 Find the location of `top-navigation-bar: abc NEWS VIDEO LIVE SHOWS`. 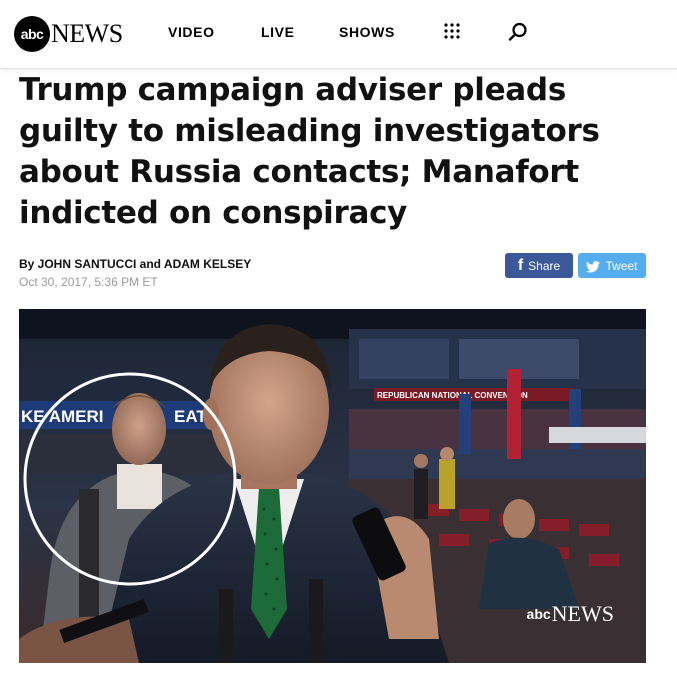

top-navigation-bar: abc NEWS VIDEO LIVE SHOWS is located at coordinates (338, 34).